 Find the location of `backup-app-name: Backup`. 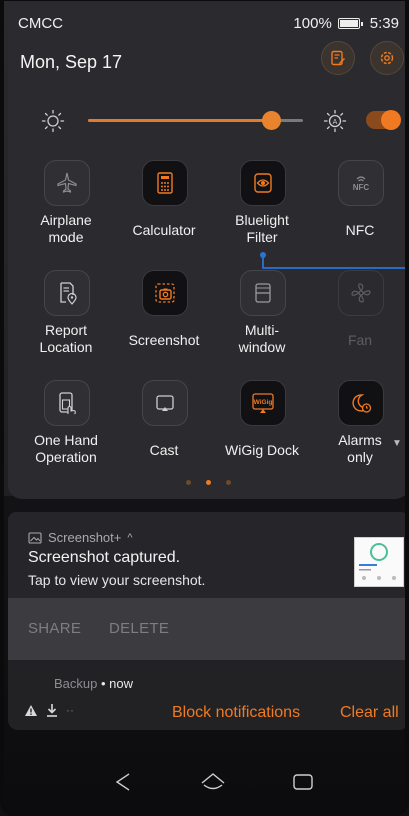

backup-app-name: Backup is located at coordinates (76, 683).